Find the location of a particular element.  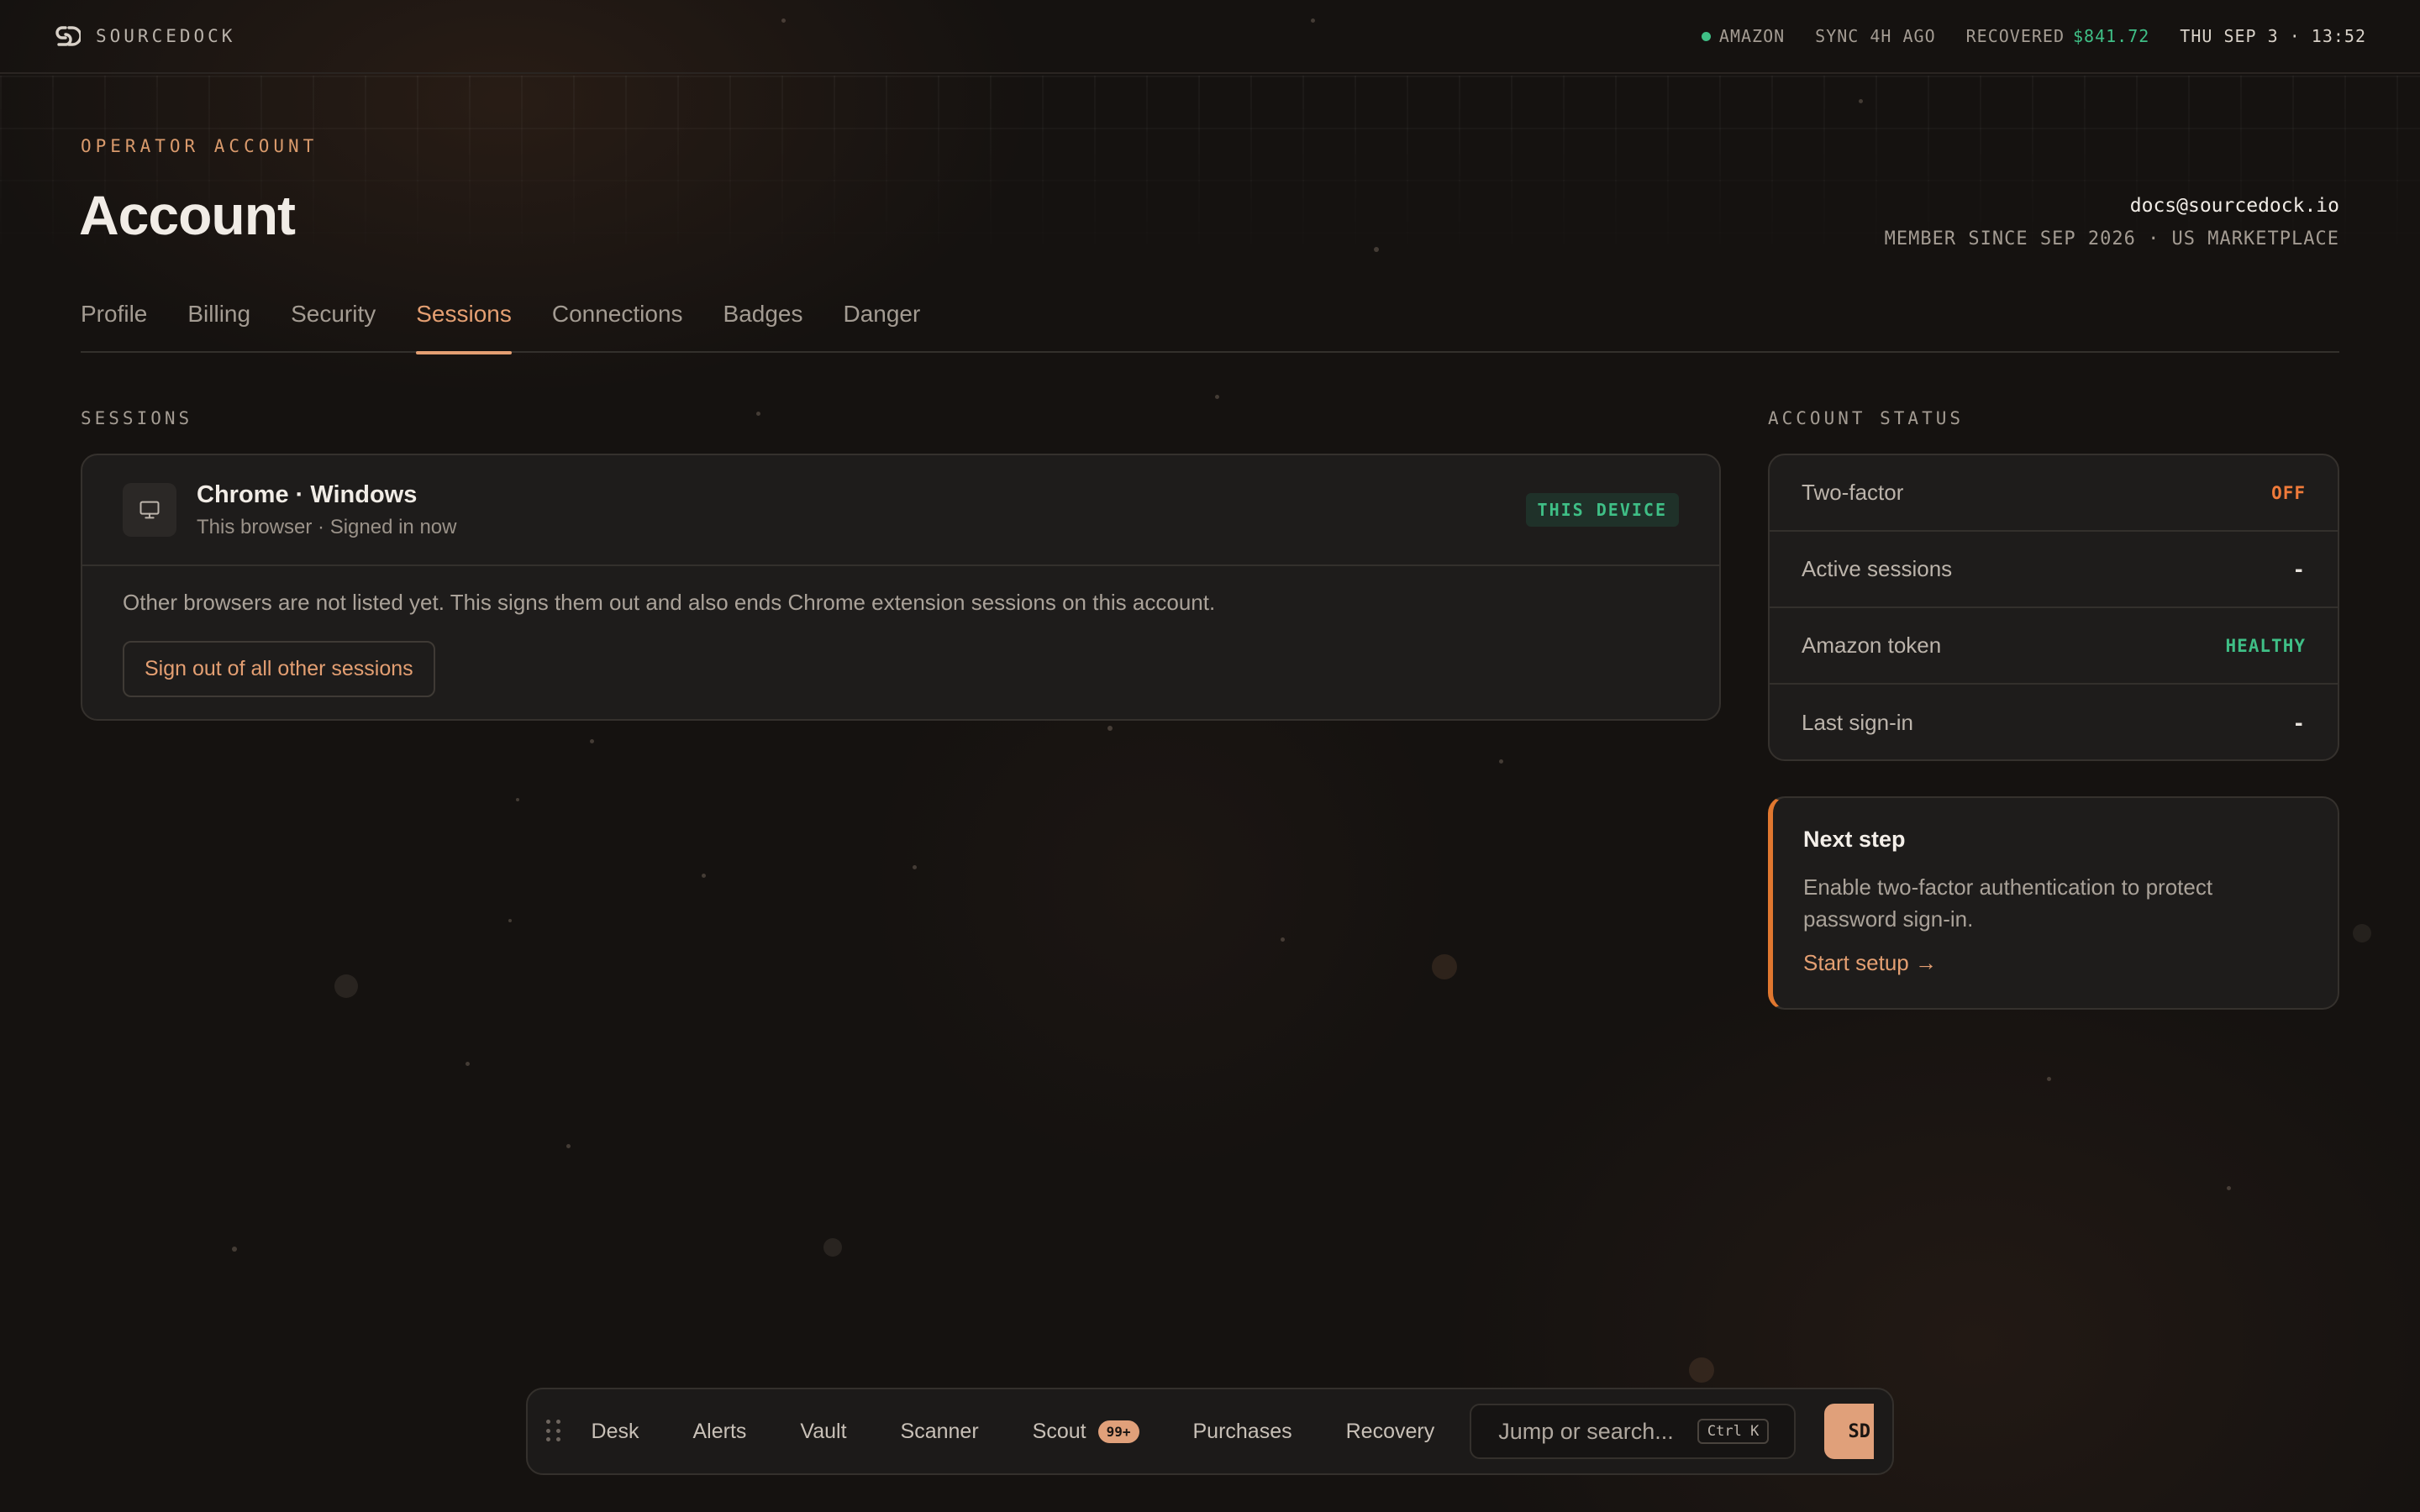

jump-search-input: Jump or search... Ctrl K is located at coordinates (1633, 1431).